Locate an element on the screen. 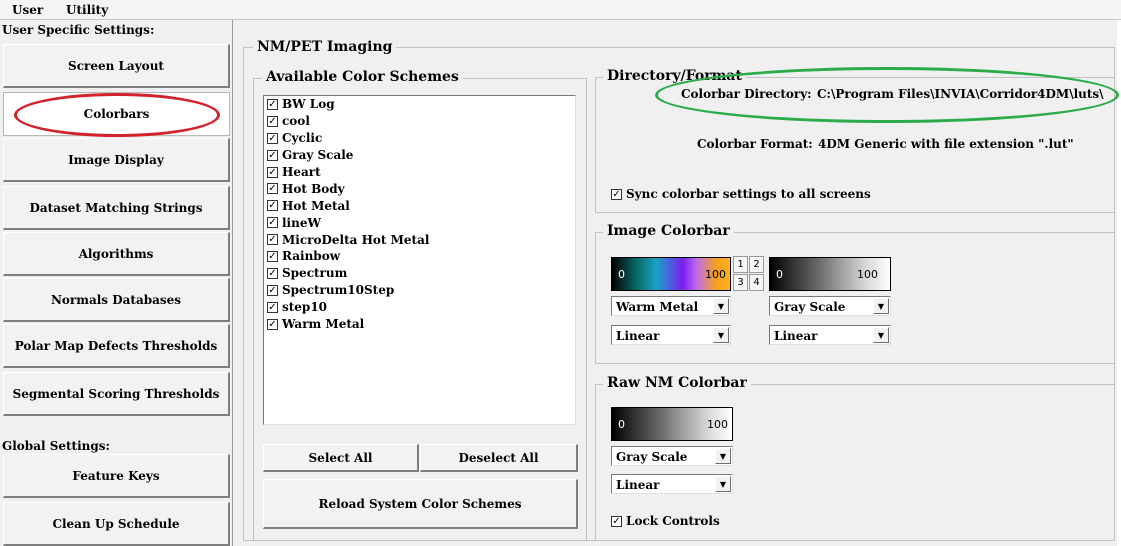 The image size is (1121, 546). image-scheme-1-select: Warm Metal ▼ is located at coordinates (671, 306).